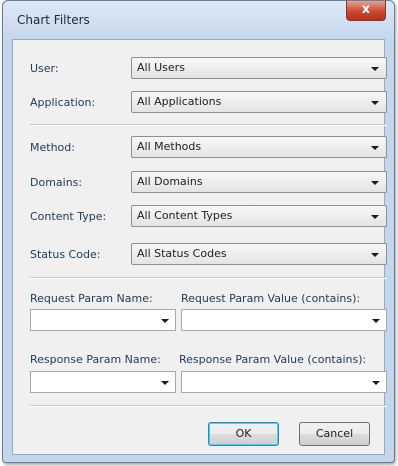 This screenshot has height=466, width=398. What do you see at coordinates (259, 147) in the screenshot?
I see `method-select: All Methods` at bounding box center [259, 147].